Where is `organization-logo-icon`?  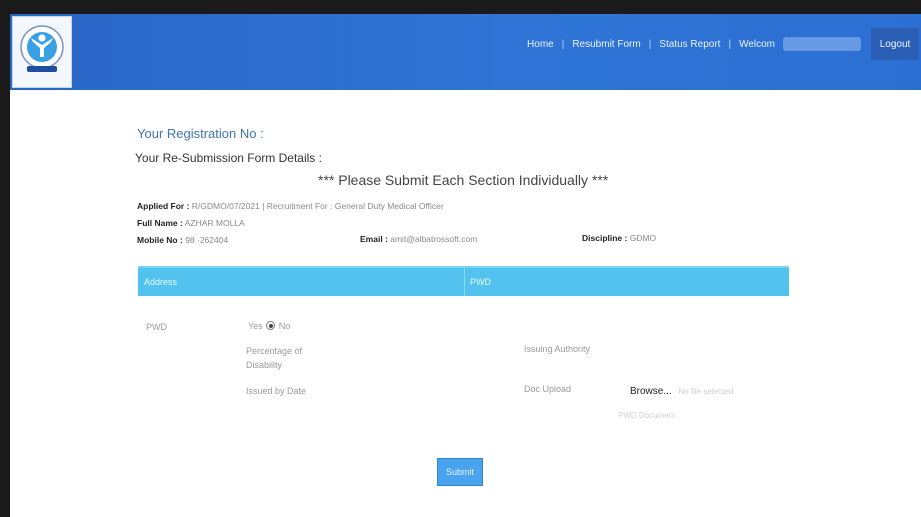 organization-logo-icon is located at coordinates (42, 52).